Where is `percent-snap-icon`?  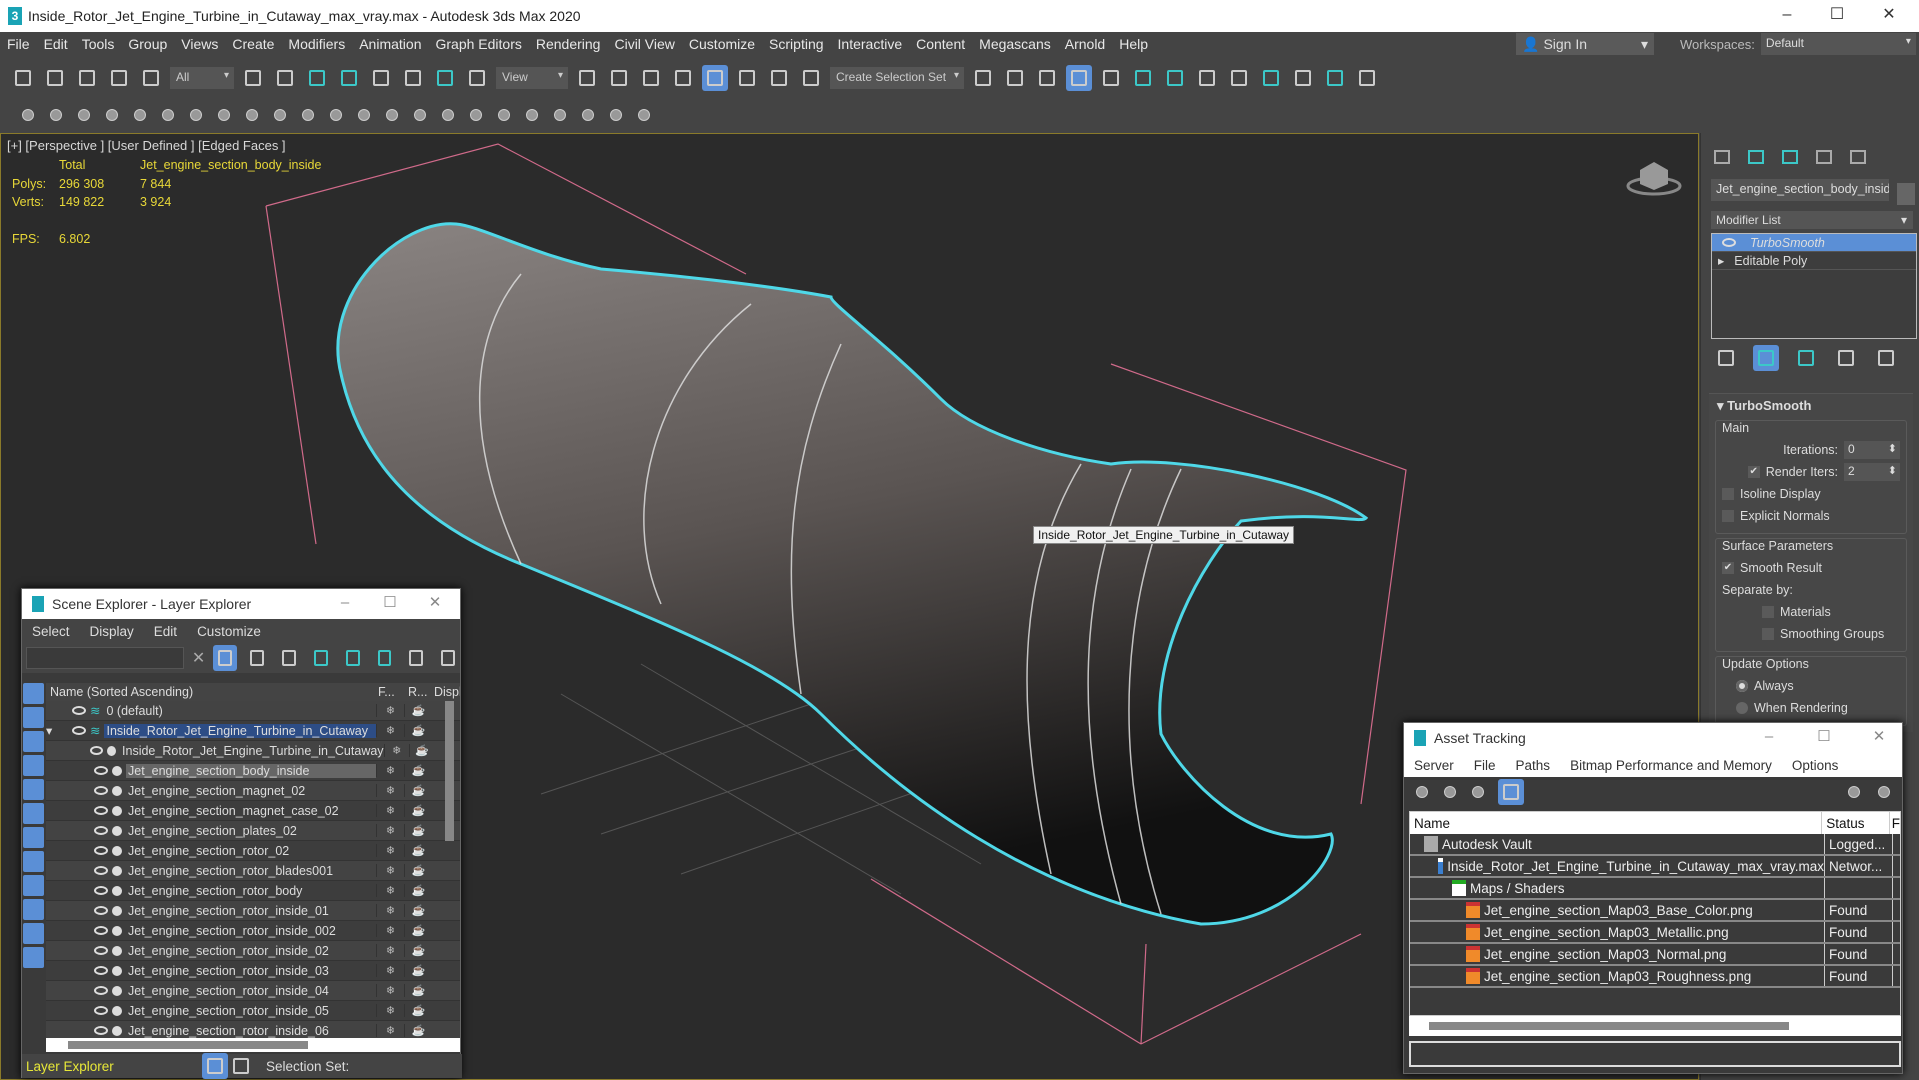
percent-snap-icon is located at coordinates (747, 78).